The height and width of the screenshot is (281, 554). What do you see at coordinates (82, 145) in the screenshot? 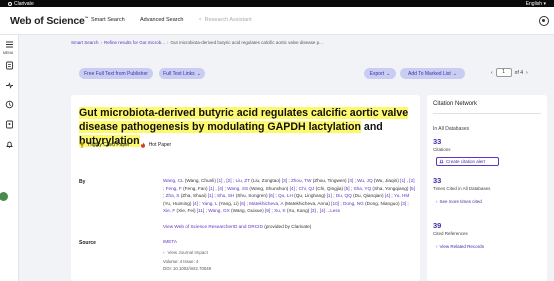
I see `trophy-icon` at bounding box center [82, 145].